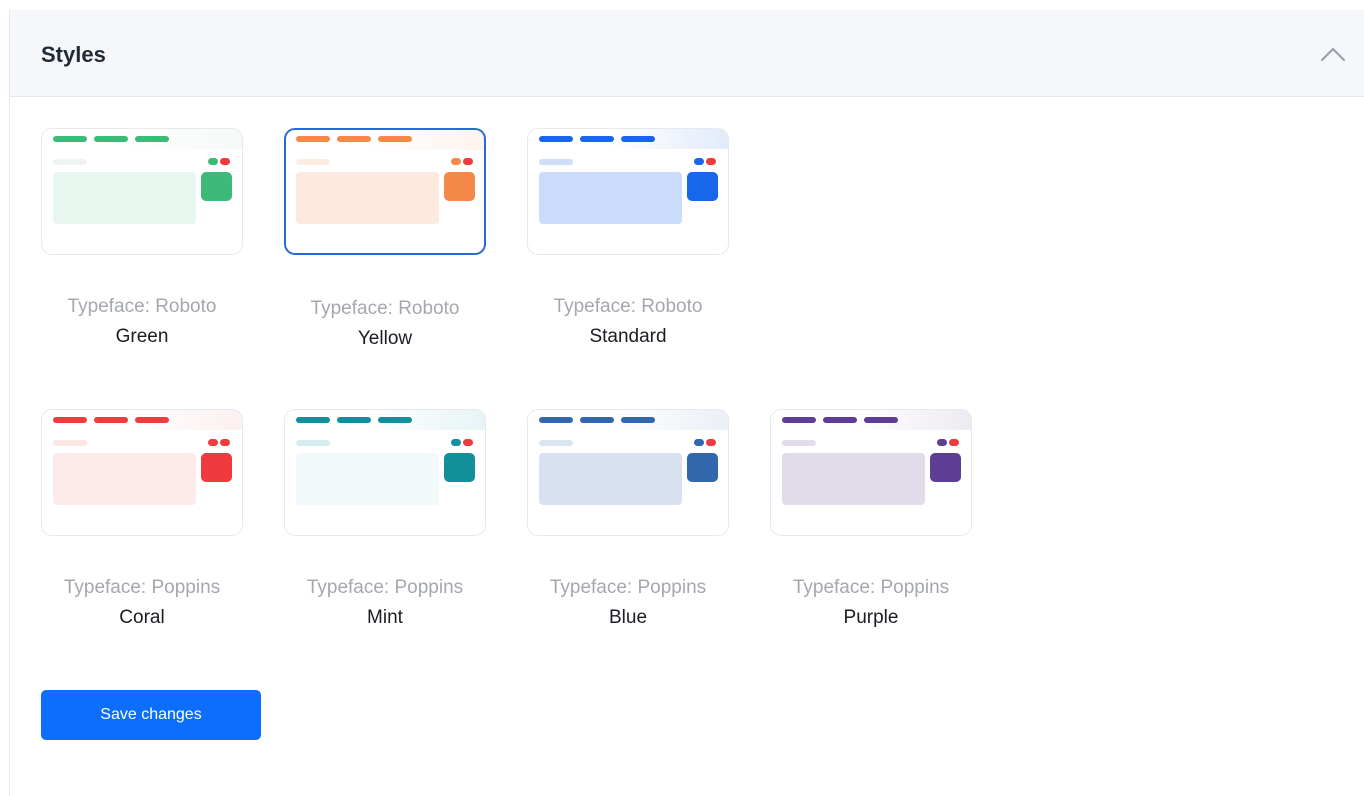 The width and height of the screenshot is (1364, 796). I want to click on style-name-label: Yellow, so click(385, 338).